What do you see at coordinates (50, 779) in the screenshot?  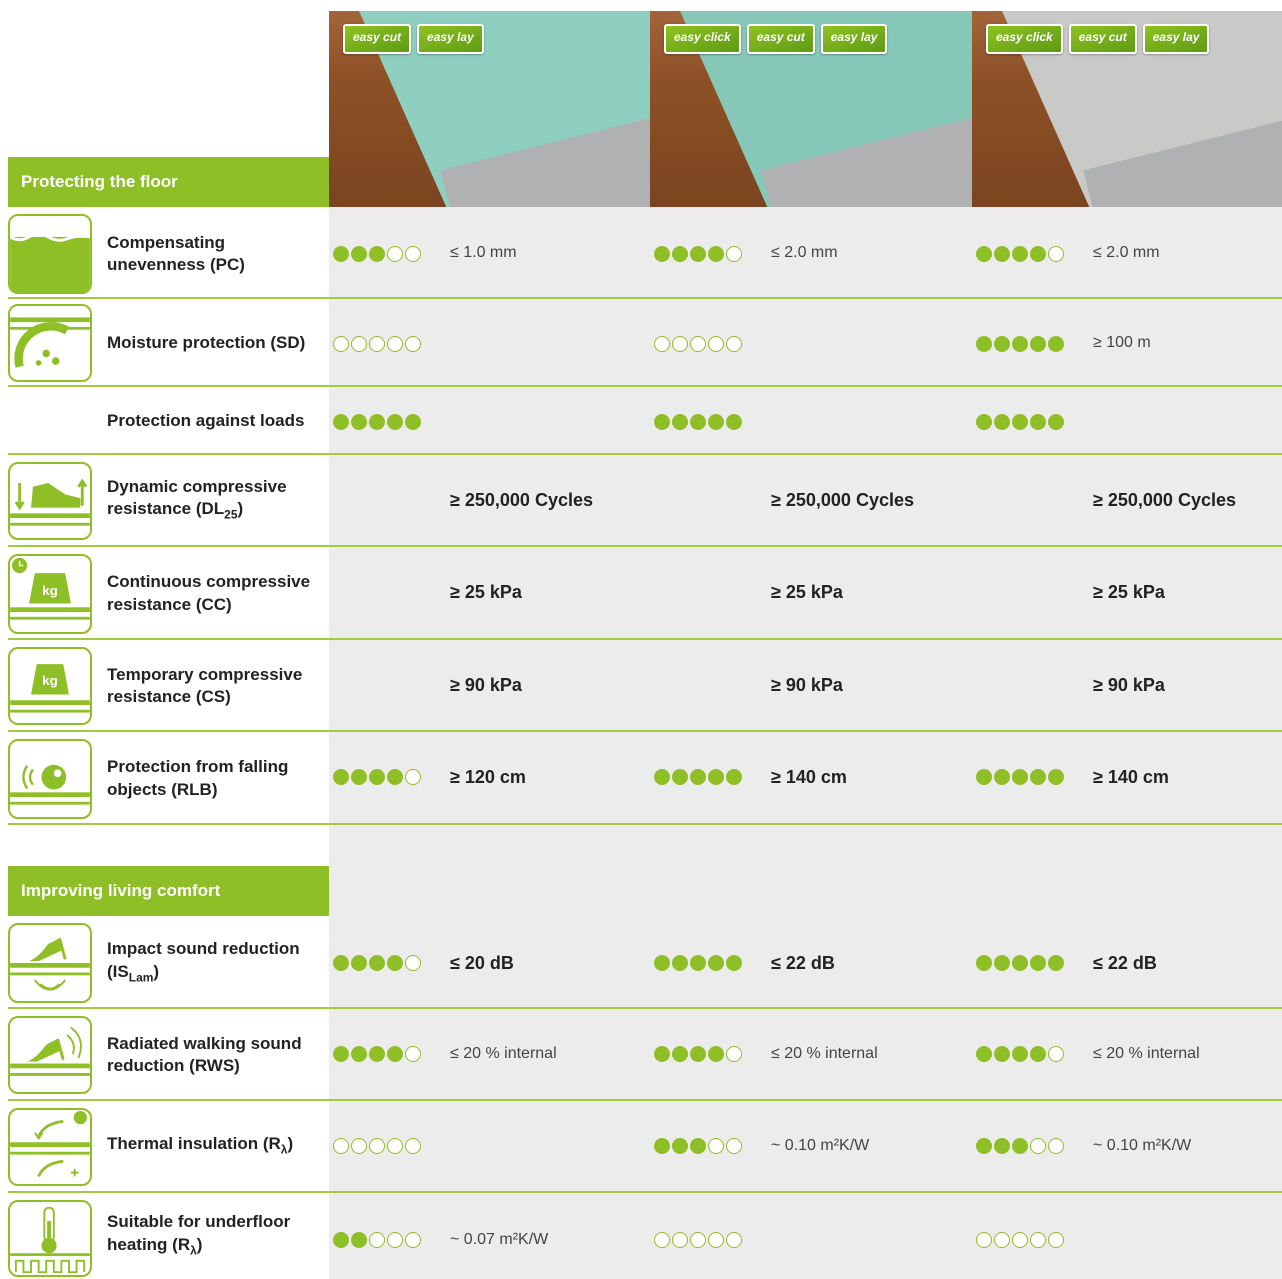 I see `falling-ball-icon` at bounding box center [50, 779].